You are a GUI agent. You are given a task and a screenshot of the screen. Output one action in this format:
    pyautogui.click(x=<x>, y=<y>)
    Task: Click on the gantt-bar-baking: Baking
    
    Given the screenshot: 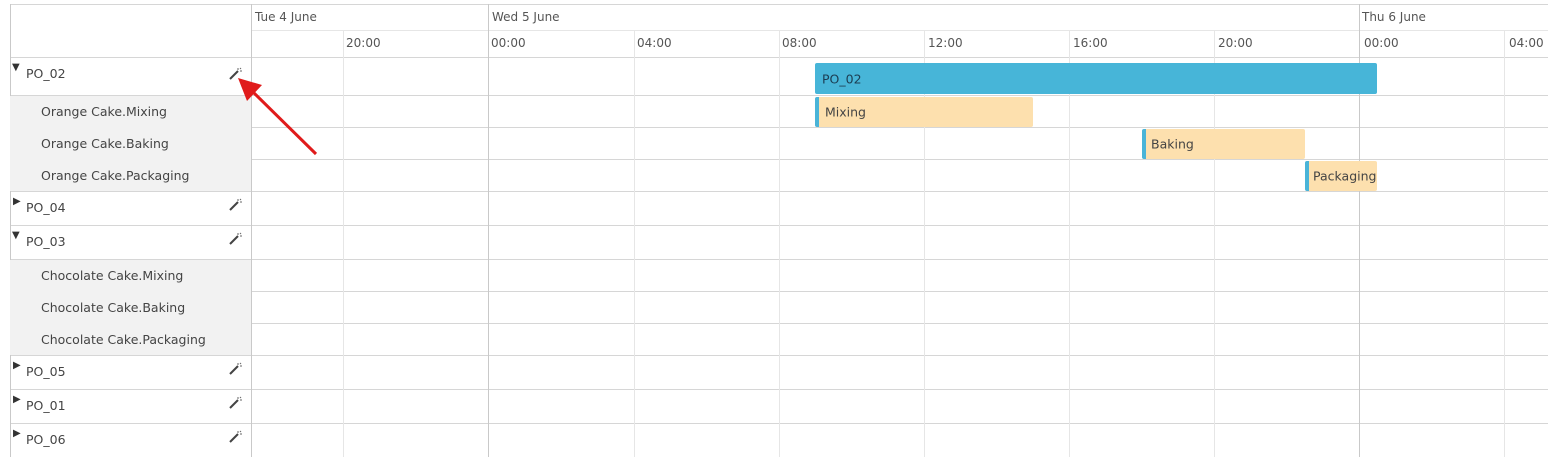 What is the action you would take?
    pyautogui.click(x=1223, y=144)
    